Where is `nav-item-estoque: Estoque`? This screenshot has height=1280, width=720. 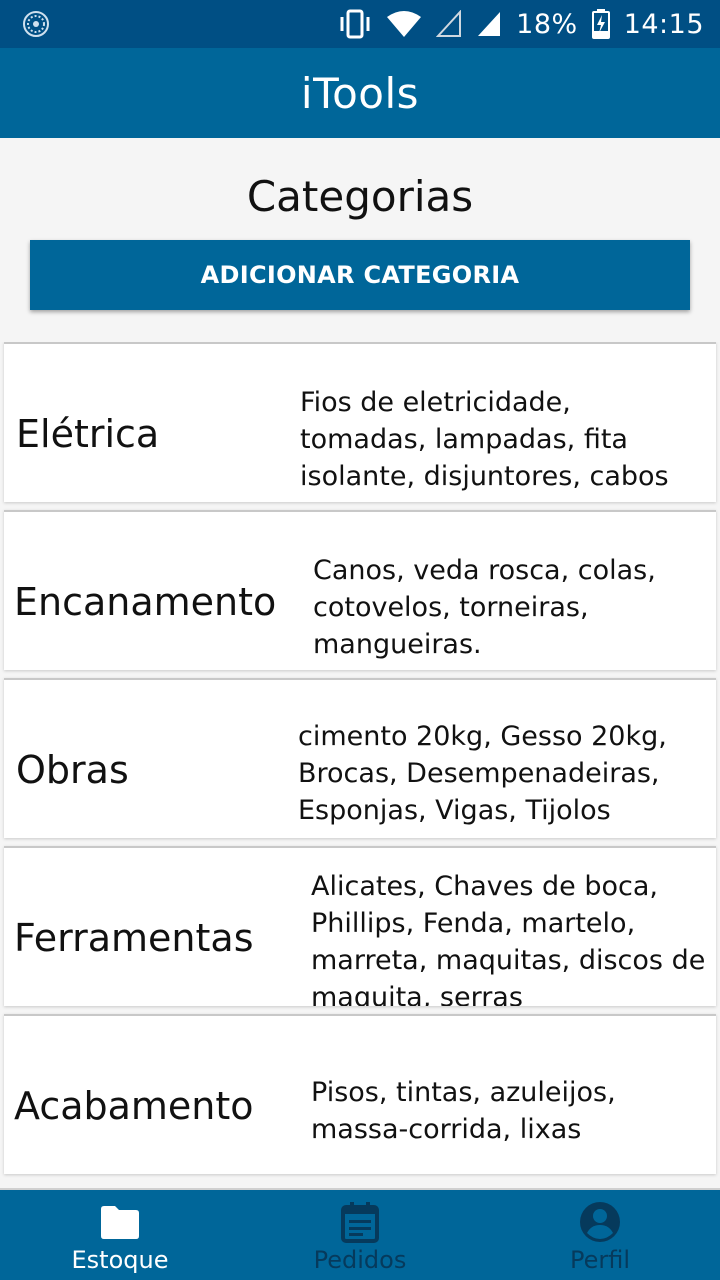
nav-item-estoque: Estoque is located at coordinates (120, 1235).